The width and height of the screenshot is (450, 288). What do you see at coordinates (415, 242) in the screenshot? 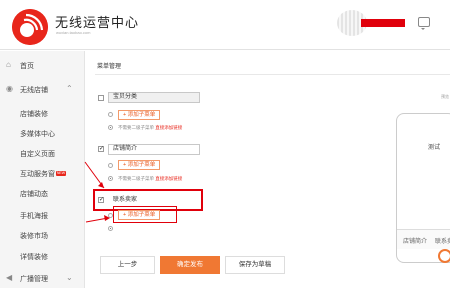
I see `preview-tab-1: 店铺简介` at bounding box center [415, 242].